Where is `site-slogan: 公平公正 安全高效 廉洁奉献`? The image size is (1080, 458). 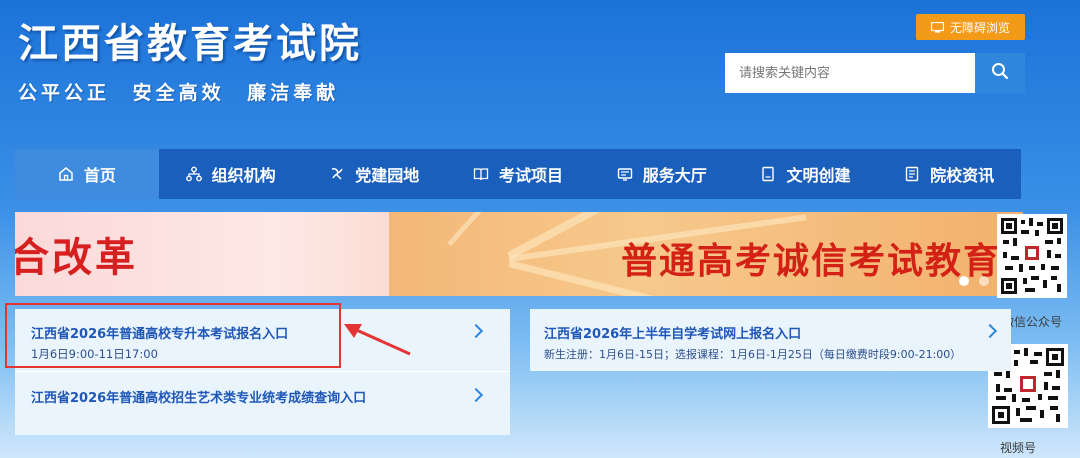
site-slogan: 公平公正 安全高效 廉洁奉献 is located at coordinates (184, 91).